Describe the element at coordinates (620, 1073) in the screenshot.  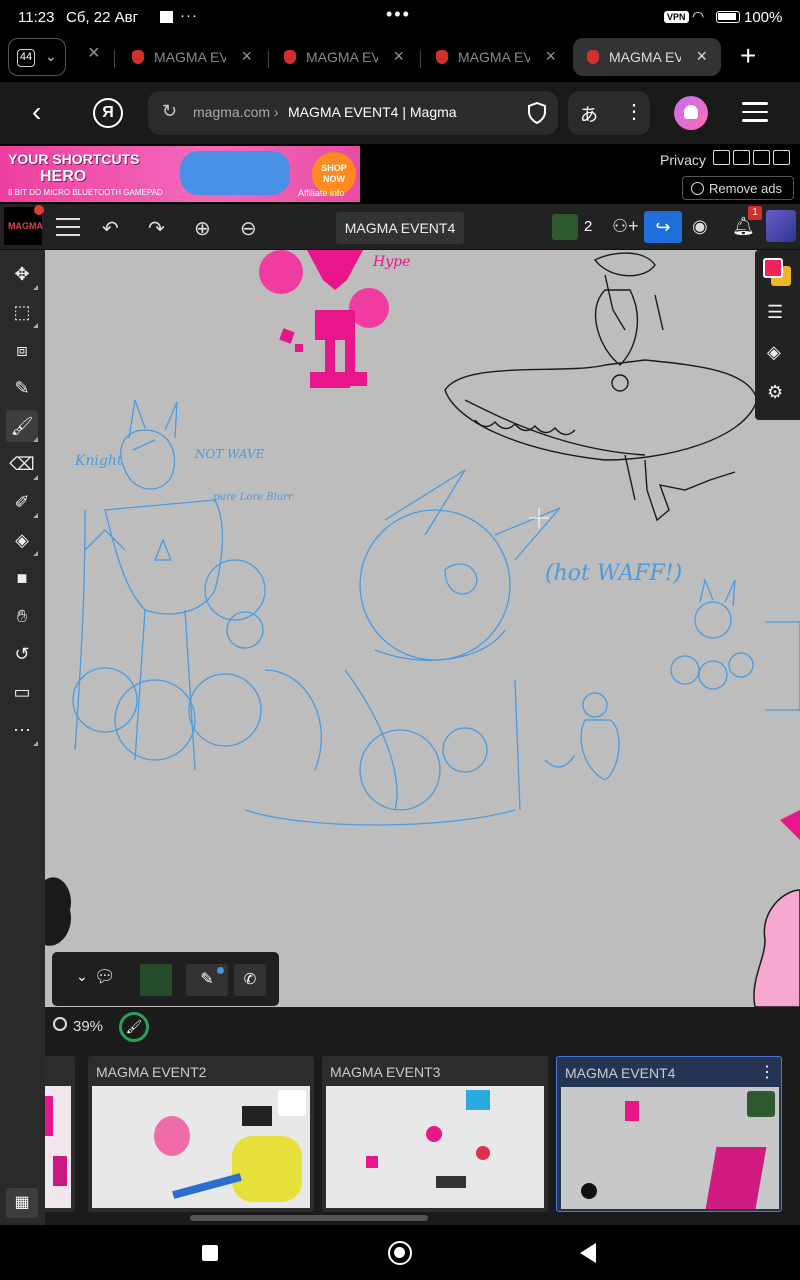
I see `drawing-name: MAGMA EVENT4` at that location.